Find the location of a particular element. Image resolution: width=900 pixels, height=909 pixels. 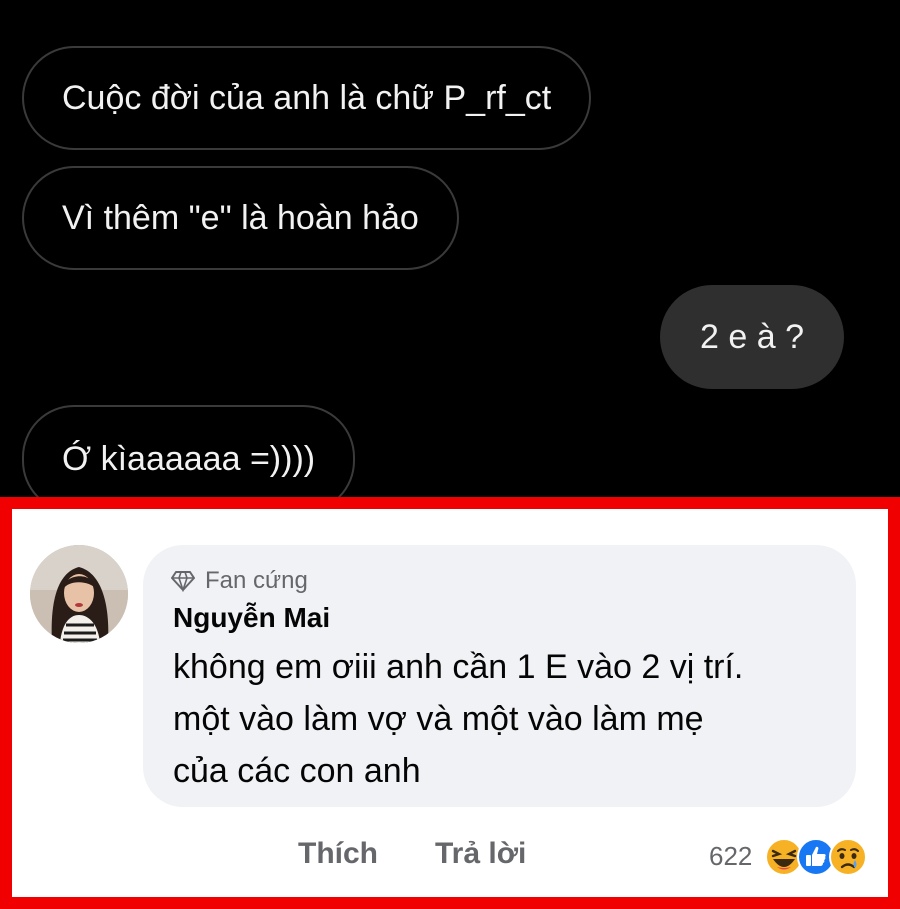

message-text: Cuộc đời của anh là chữ P_rf_ct is located at coordinates (307, 98).